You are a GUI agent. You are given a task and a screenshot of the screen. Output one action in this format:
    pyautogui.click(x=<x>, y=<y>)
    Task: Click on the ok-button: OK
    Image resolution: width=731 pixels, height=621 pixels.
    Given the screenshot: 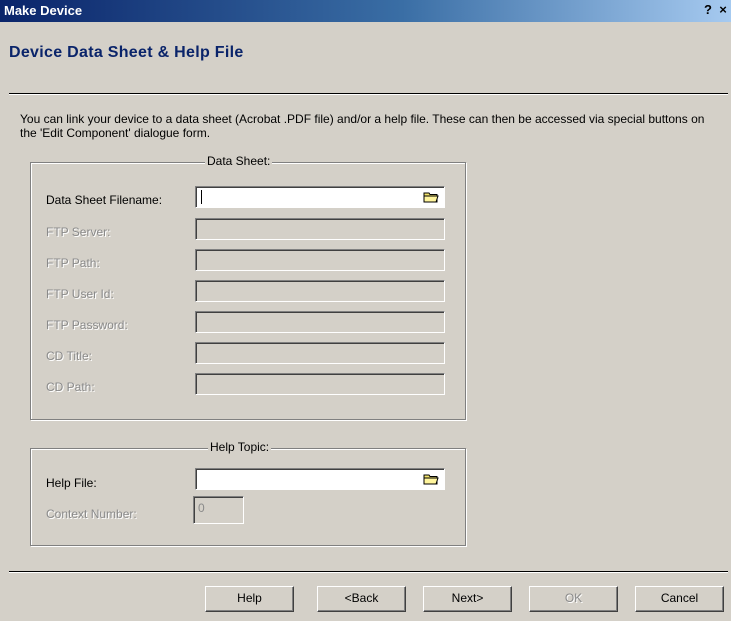 What is the action you would take?
    pyautogui.click(x=573, y=599)
    